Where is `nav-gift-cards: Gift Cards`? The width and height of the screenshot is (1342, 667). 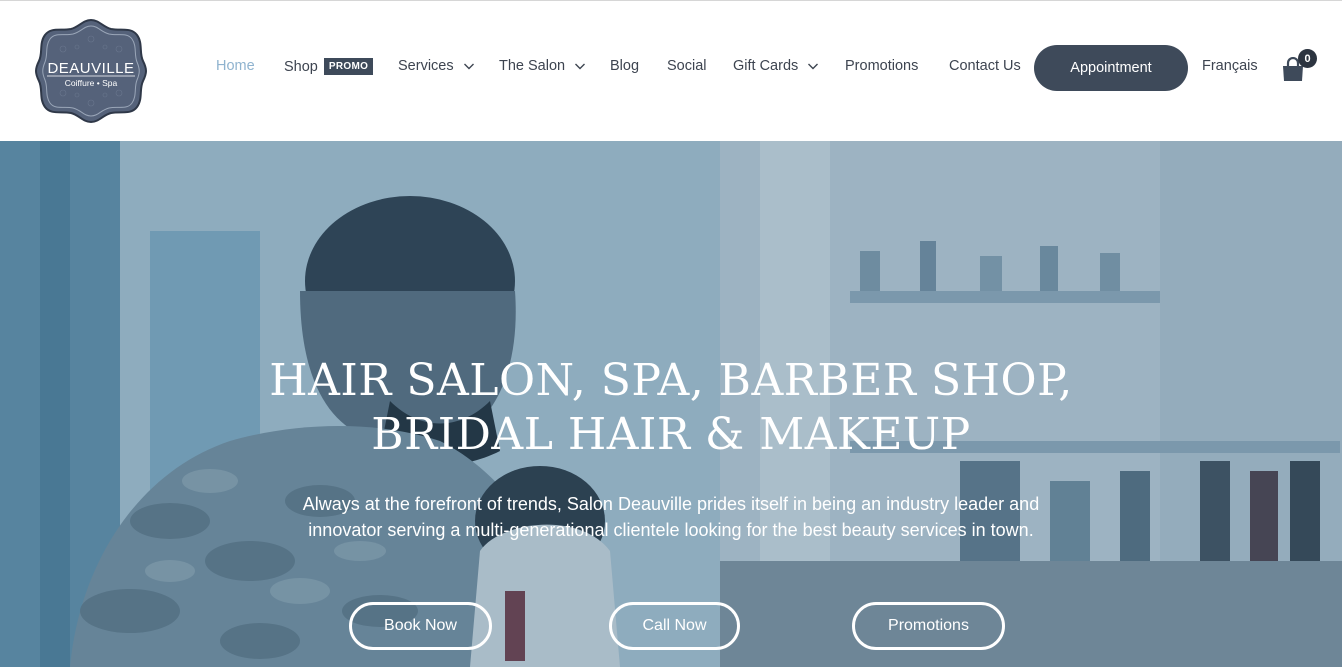 nav-gift-cards: Gift Cards is located at coordinates (776, 66).